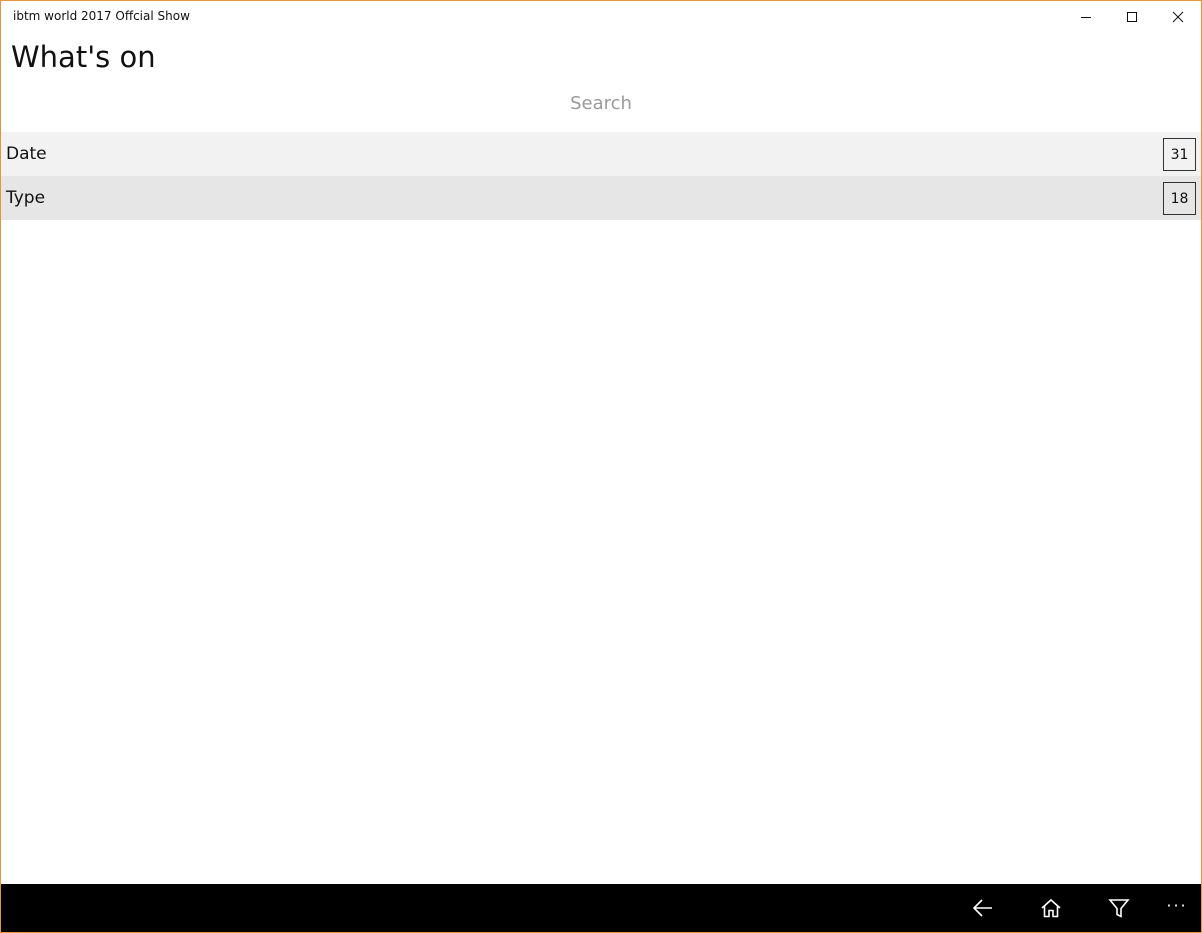 This screenshot has height=933, width=1202. I want to click on home-icon, so click(1051, 908).